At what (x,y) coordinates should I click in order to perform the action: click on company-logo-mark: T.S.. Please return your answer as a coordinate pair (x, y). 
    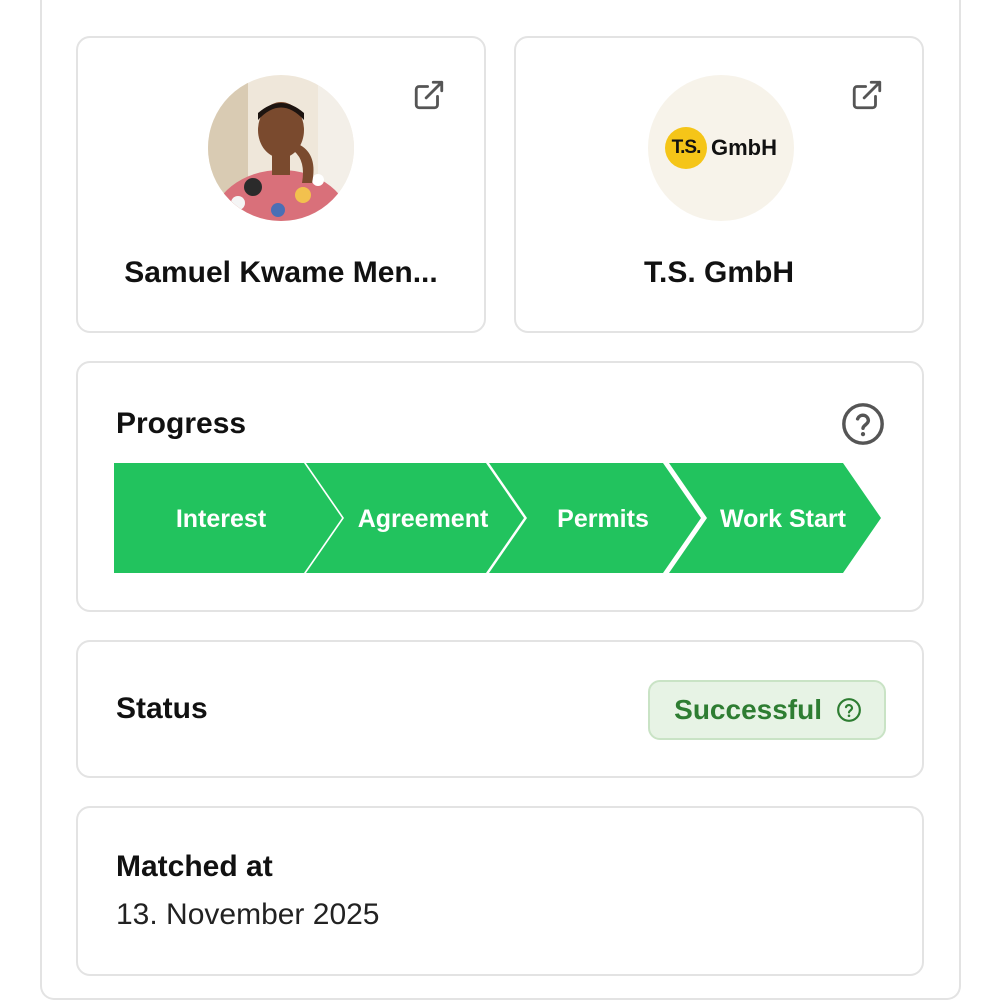
    Looking at the image, I should click on (686, 148).